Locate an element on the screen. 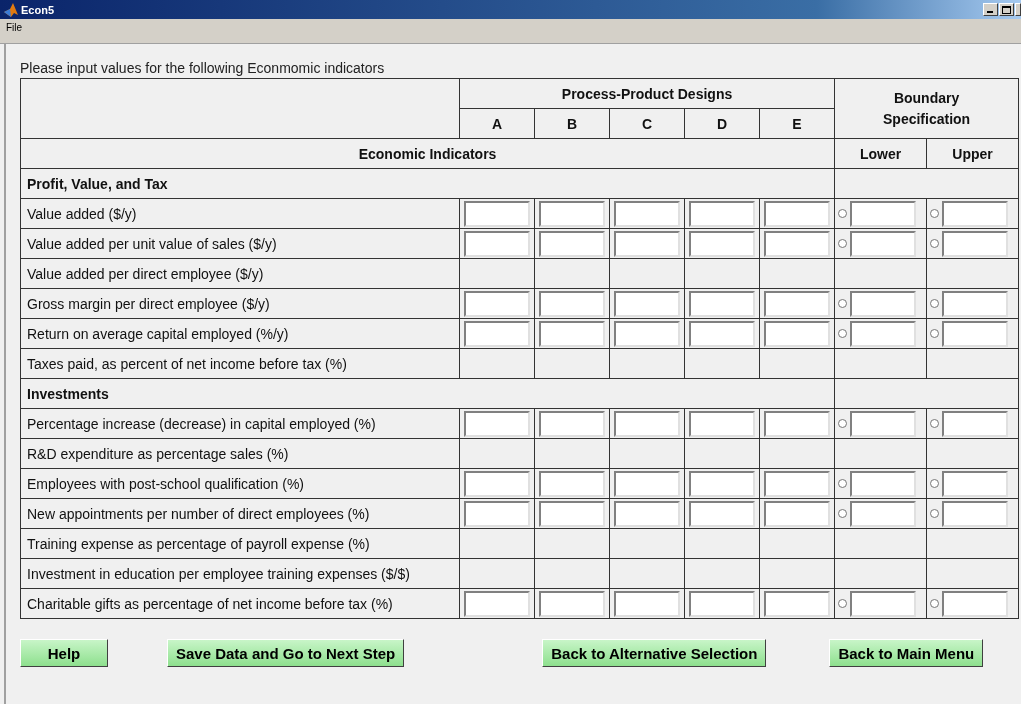 Image resolution: width=1021 pixels, height=704 pixels. indicator-label: Taxes paid, as percent of net income before tax (%) is located at coordinates (187, 363).